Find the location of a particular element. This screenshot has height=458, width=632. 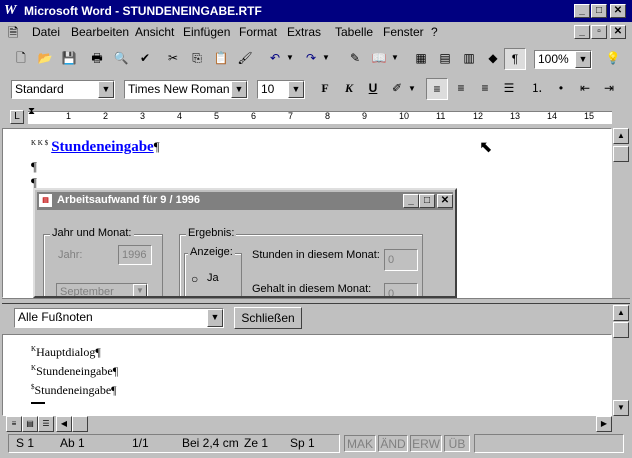

insert-address-icon: 📖 is located at coordinates (379, 59).